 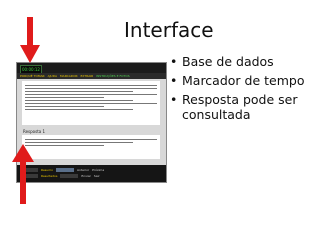 What do you see at coordinates (244, 107) in the screenshot?
I see `bullet-item: Resposta pode ser consultada` at bounding box center [244, 107].